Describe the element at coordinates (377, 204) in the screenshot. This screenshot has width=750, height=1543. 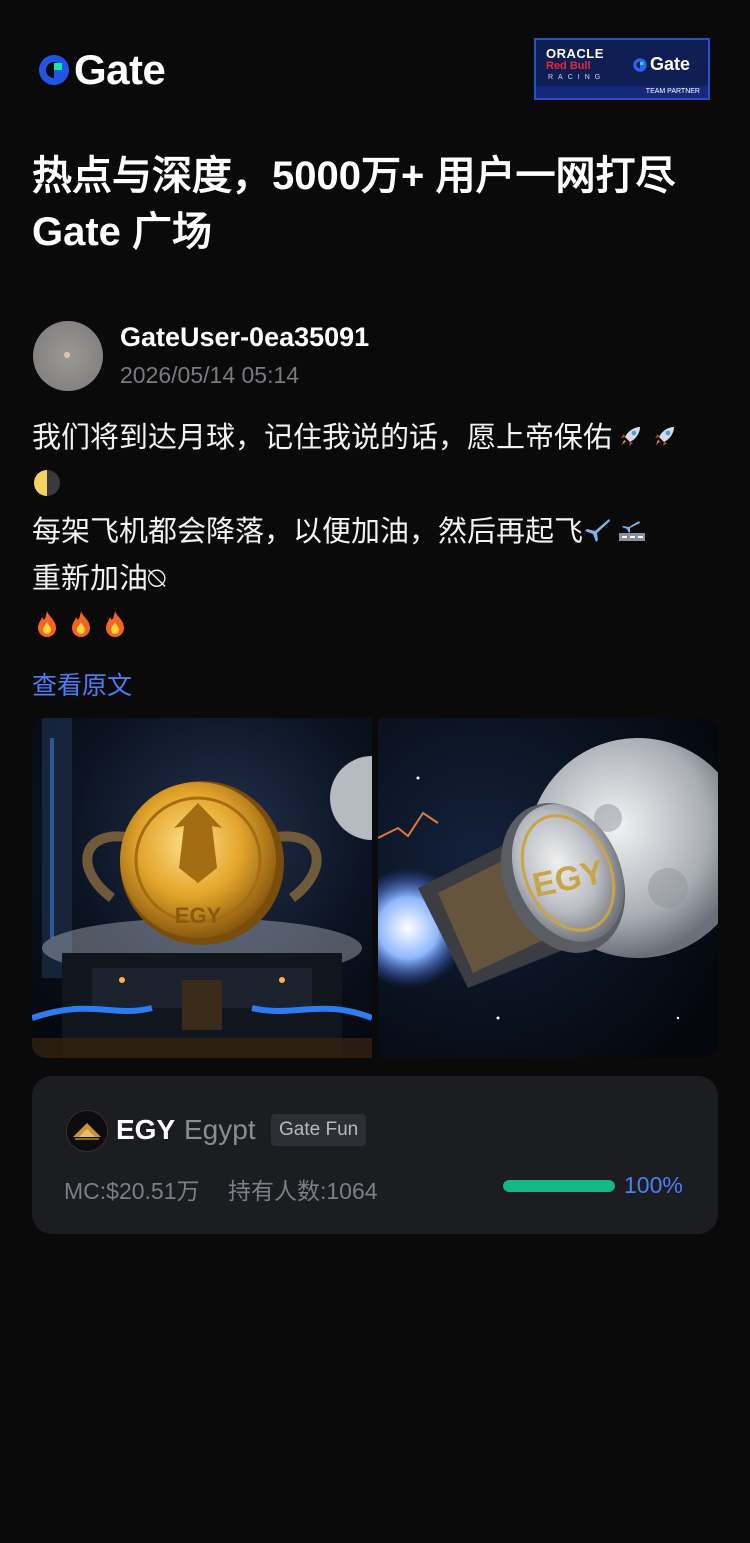
I see `page-title: 热点与深度，5000万+ 用户一网打尽 Gate 广场` at that location.